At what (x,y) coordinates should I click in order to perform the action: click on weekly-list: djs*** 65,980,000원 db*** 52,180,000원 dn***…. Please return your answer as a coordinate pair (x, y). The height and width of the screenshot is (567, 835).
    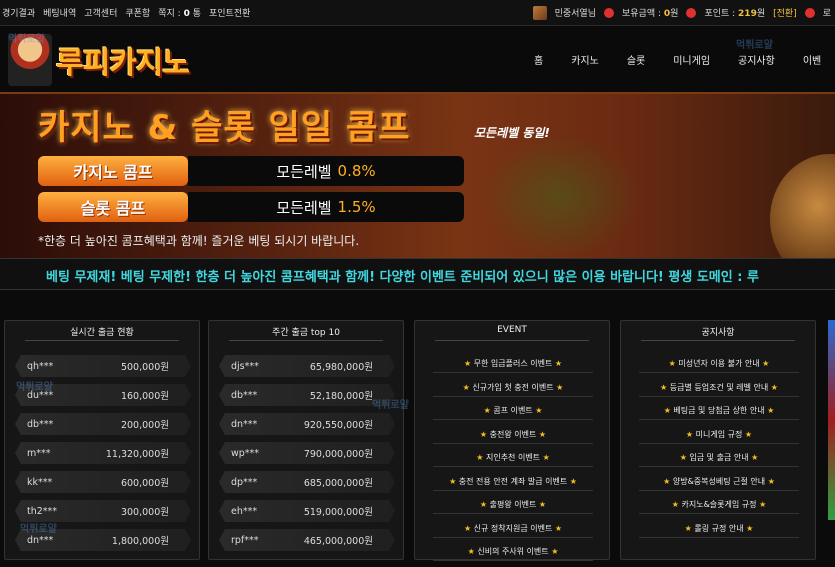
    Looking at the image, I should click on (307, 456).